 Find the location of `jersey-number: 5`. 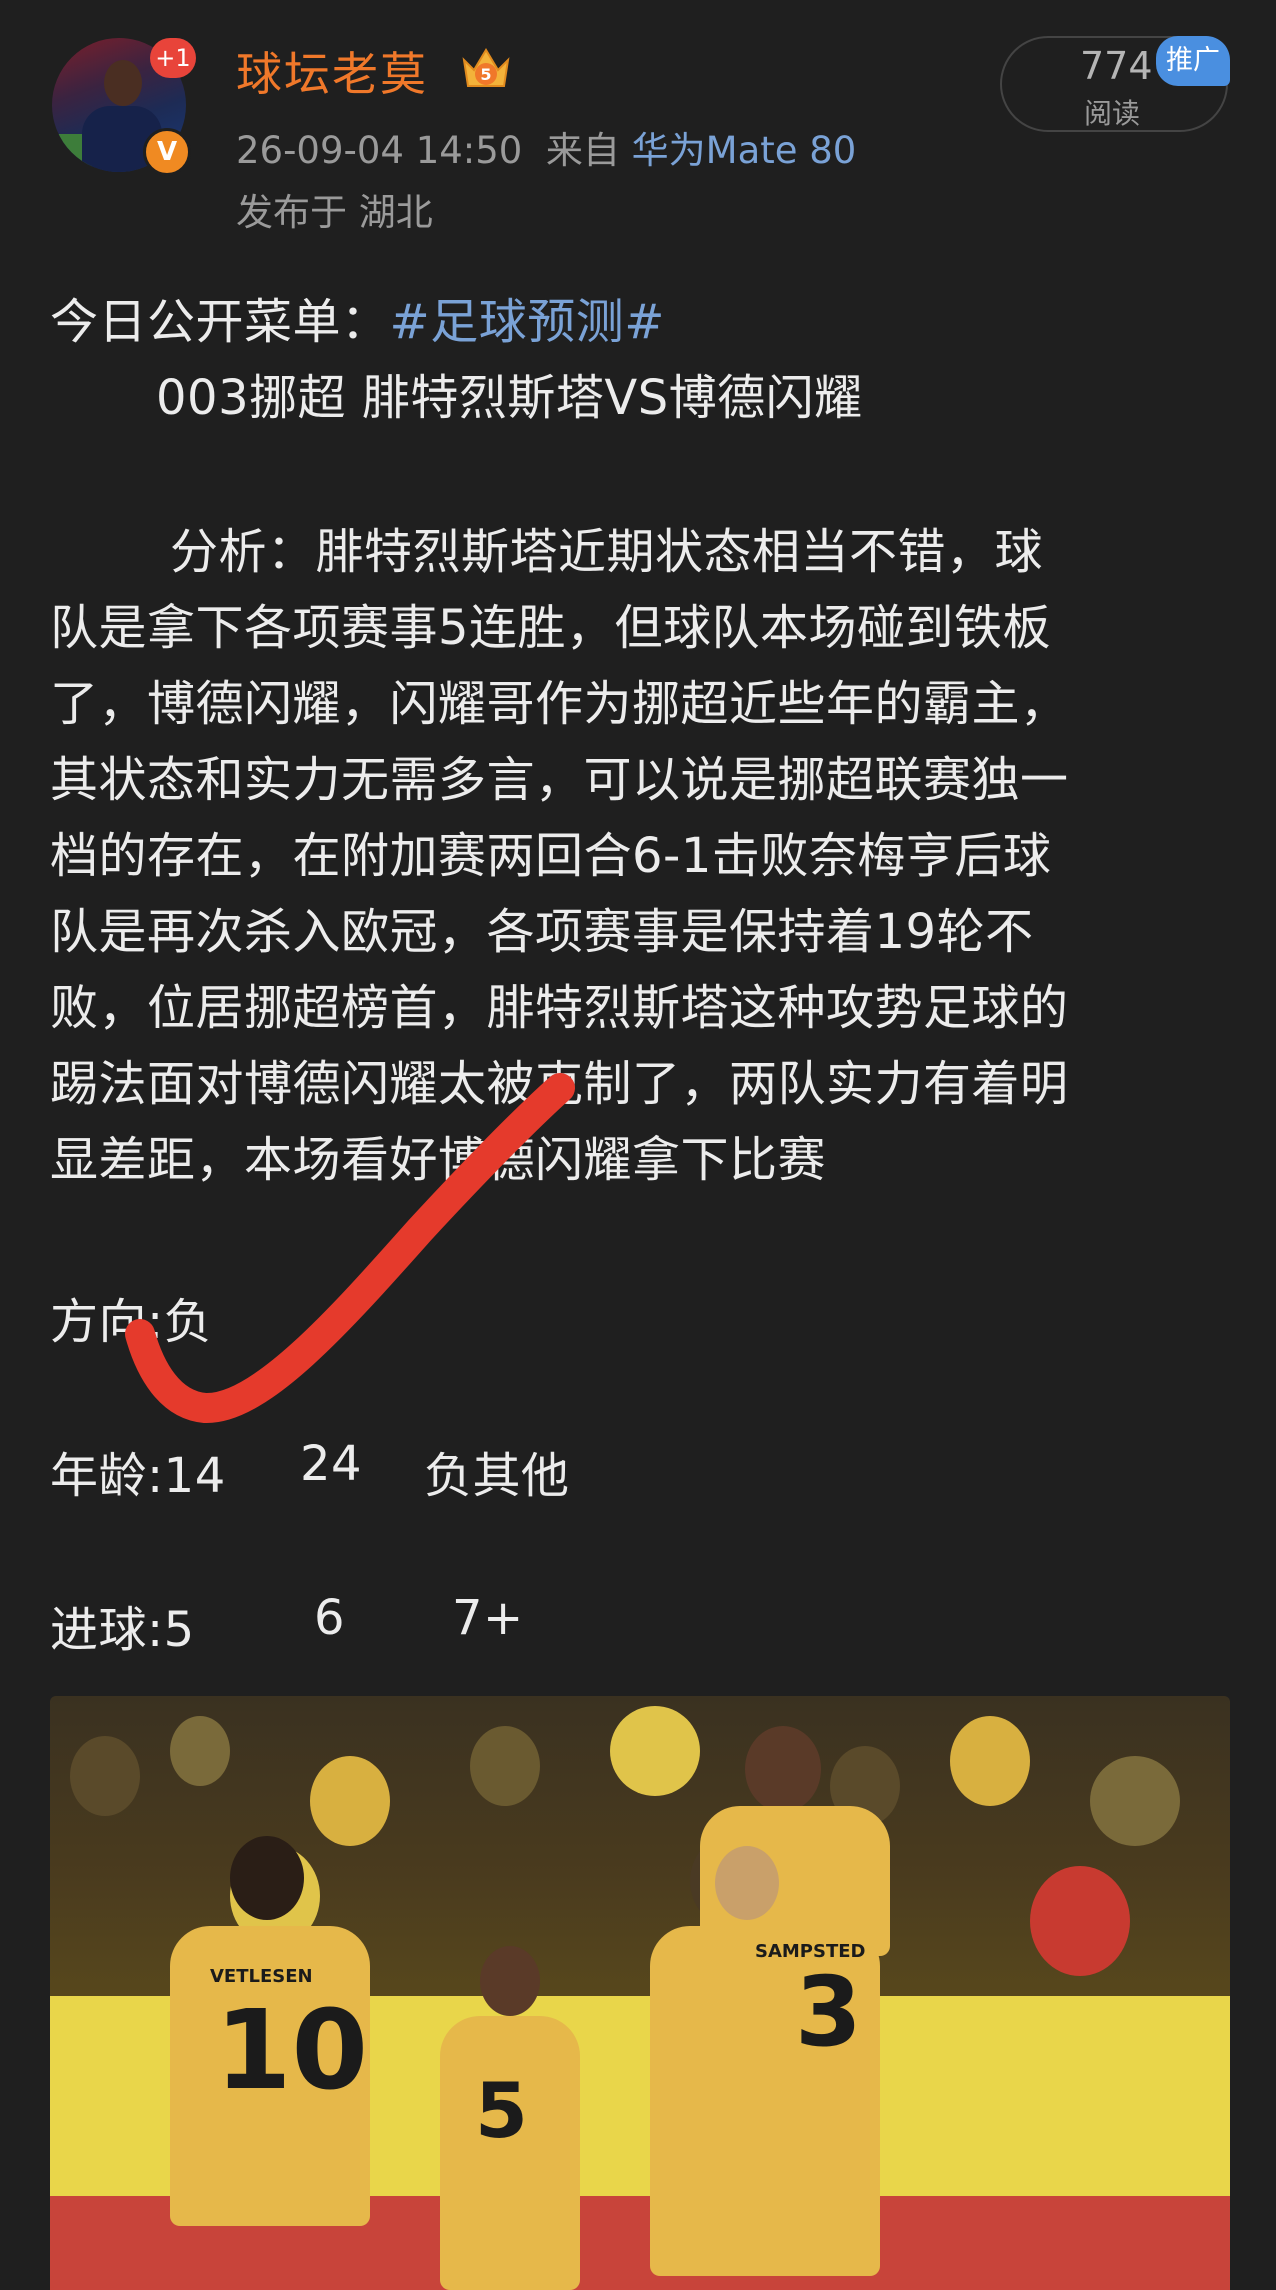

jersey-number: 5 is located at coordinates (501, 2110).